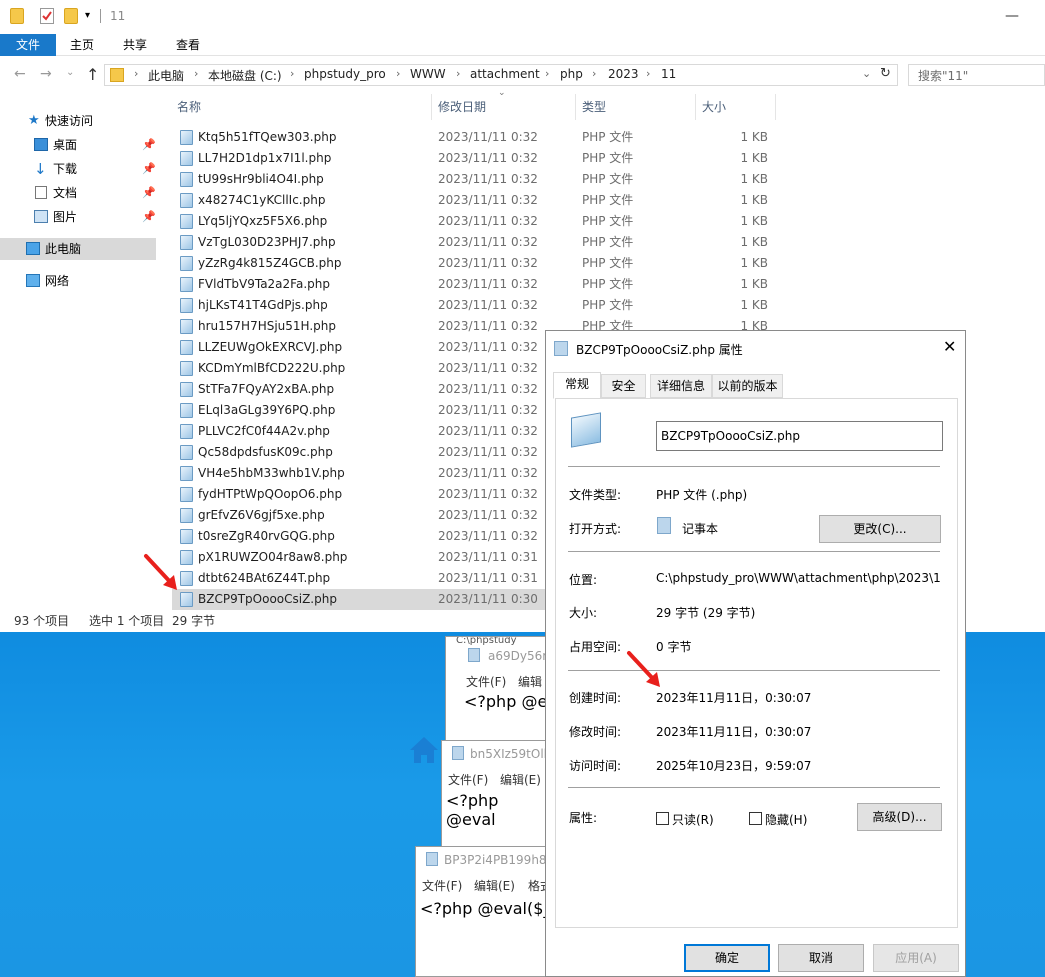 The image size is (1045, 977). What do you see at coordinates (594, 108) in the screenshot?
I see `column-header-type: 类型` at bounding box center [594, 108].